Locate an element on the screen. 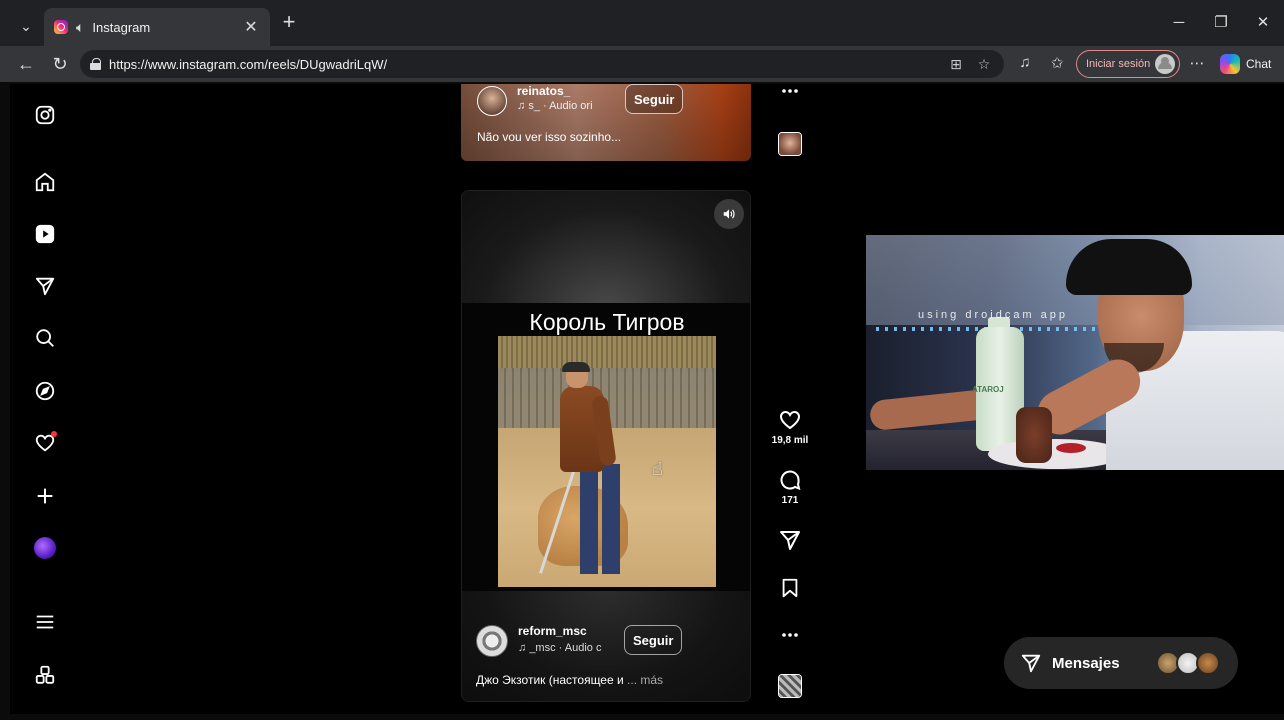 The height and width of the screenshot is (720, 1284). like-button: 19,8 mil is located at coordinates (790, 427).